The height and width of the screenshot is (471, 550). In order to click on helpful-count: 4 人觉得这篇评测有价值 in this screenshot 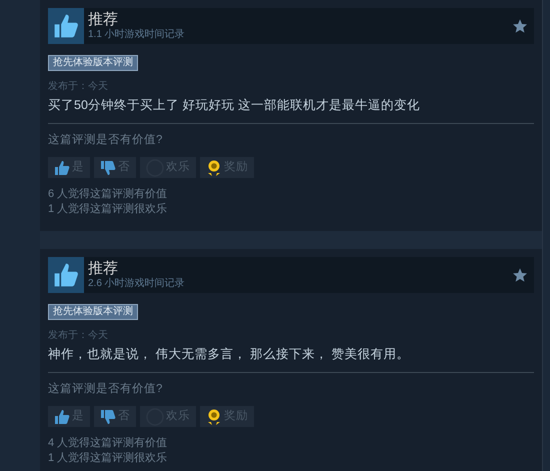, I will do `click(108, 443)`.